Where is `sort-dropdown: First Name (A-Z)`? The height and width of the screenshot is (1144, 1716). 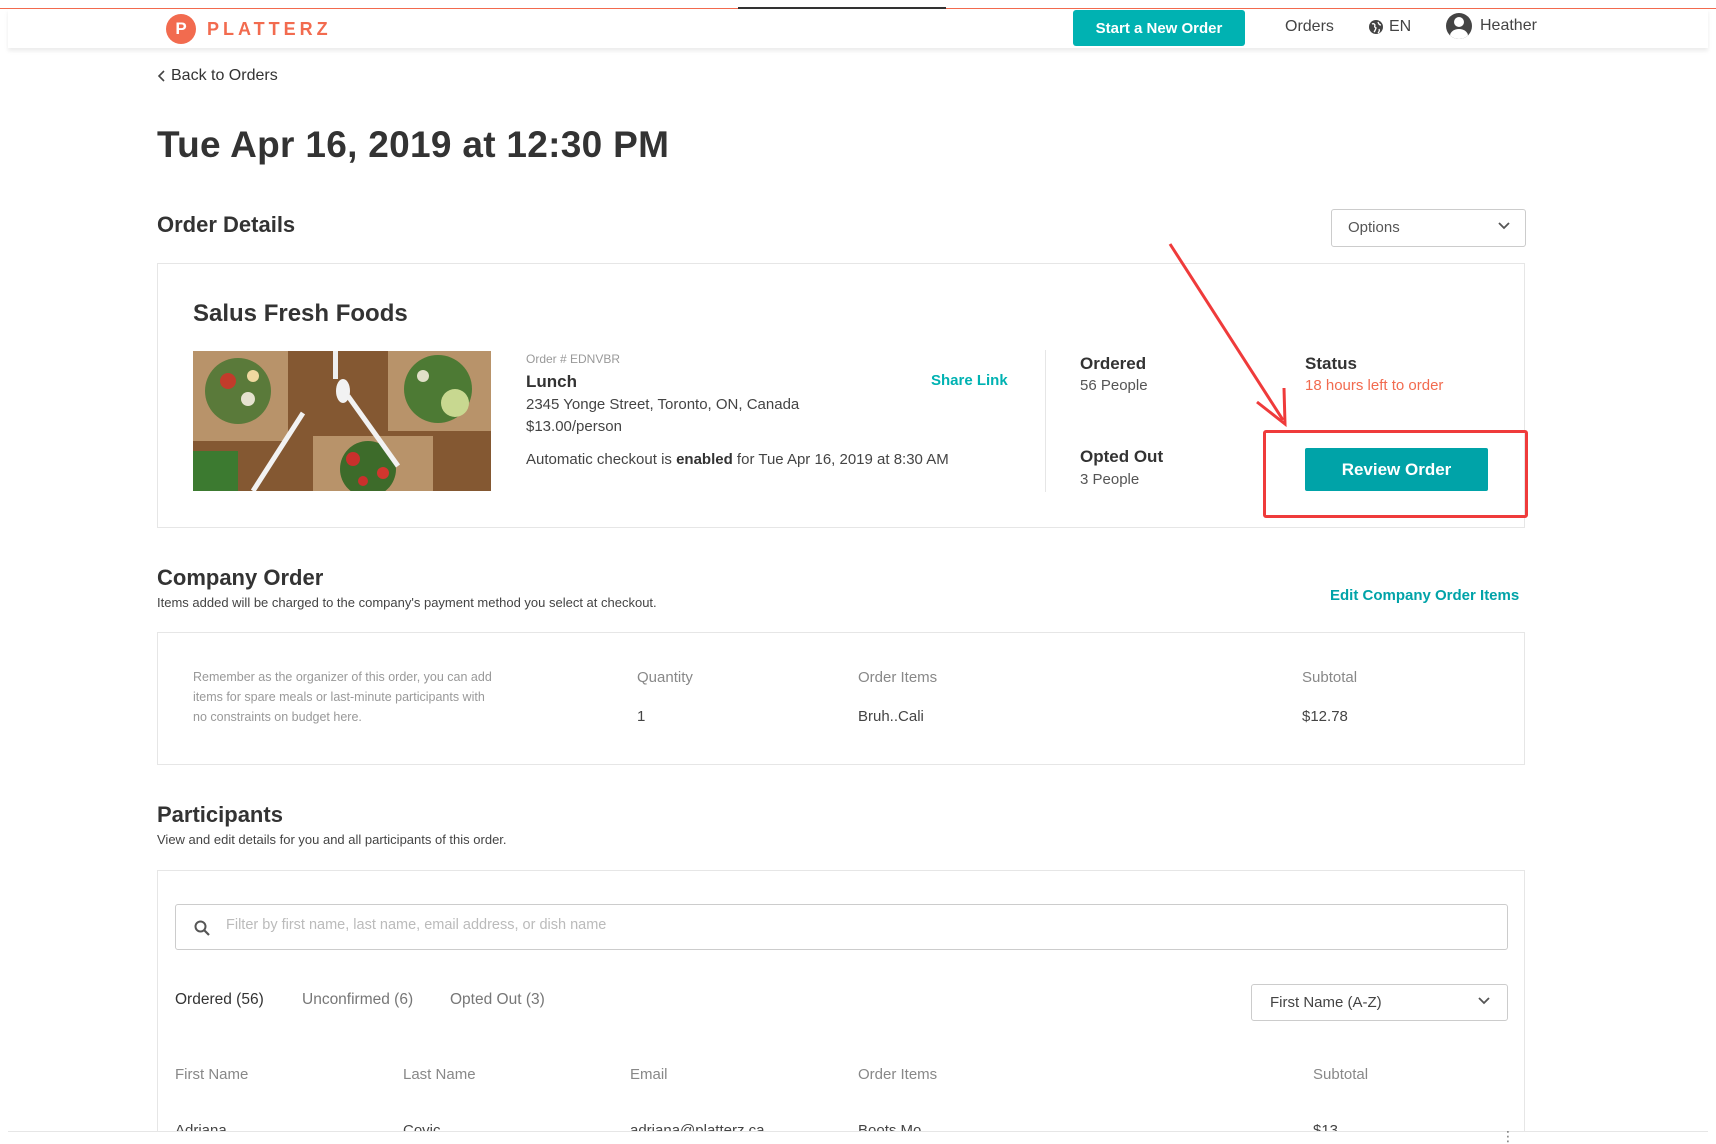
sort-dropdown: First Name (A-Z) is located at coordinates (1379, 1002).